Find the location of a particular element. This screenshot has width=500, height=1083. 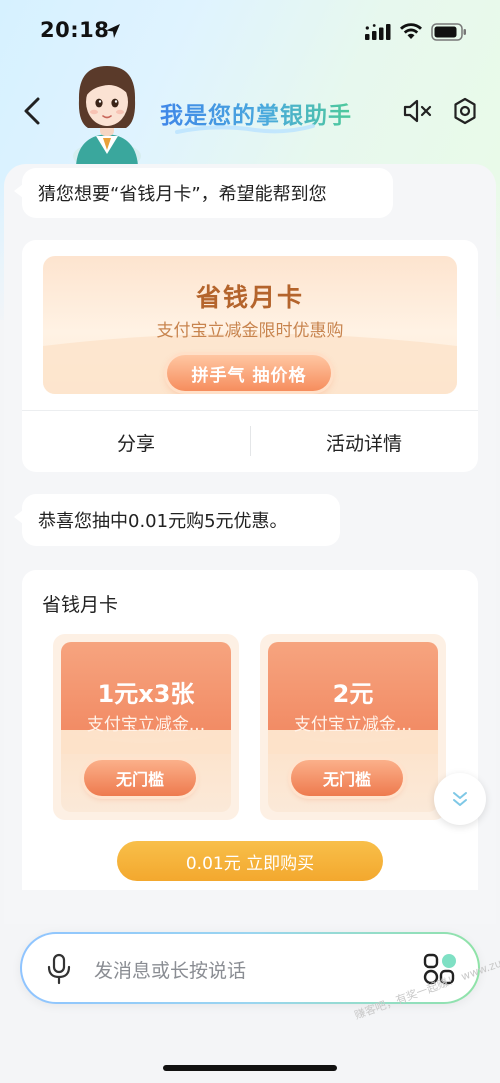

wifi-icon is located at coordinates (411, 31).